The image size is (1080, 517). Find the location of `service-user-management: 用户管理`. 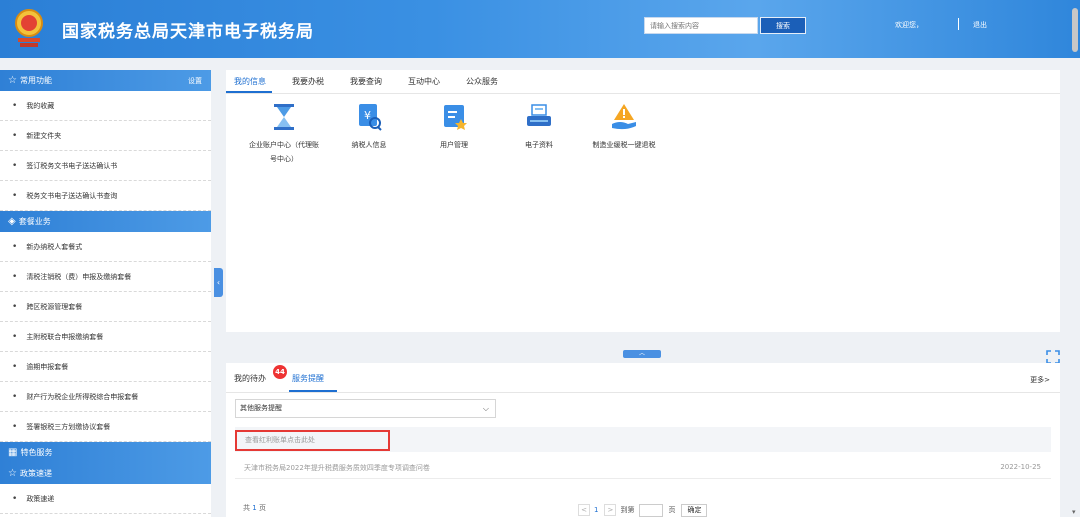

service-user-management: 用户管理 is located at coordinates (454, 127).